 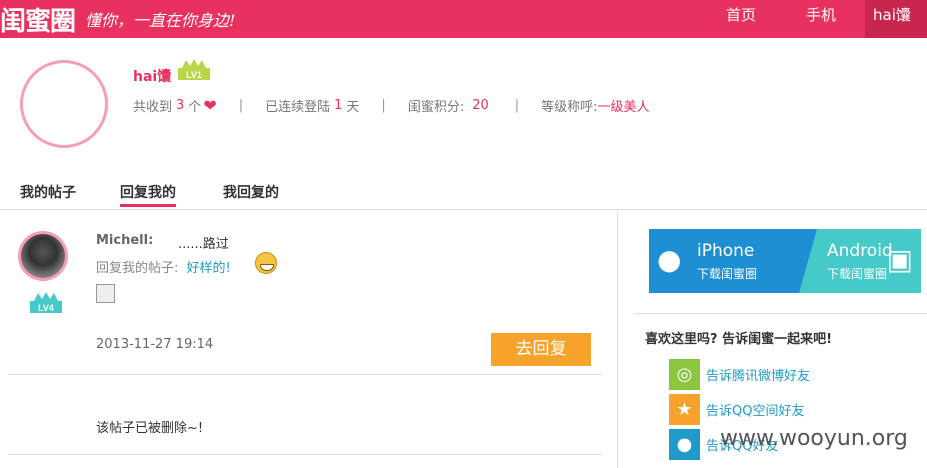 What do you see at coordinates (436, 107) in the screenshot?
I see `points-label: 闺蜜积分:` at bounding box center [436, 107].